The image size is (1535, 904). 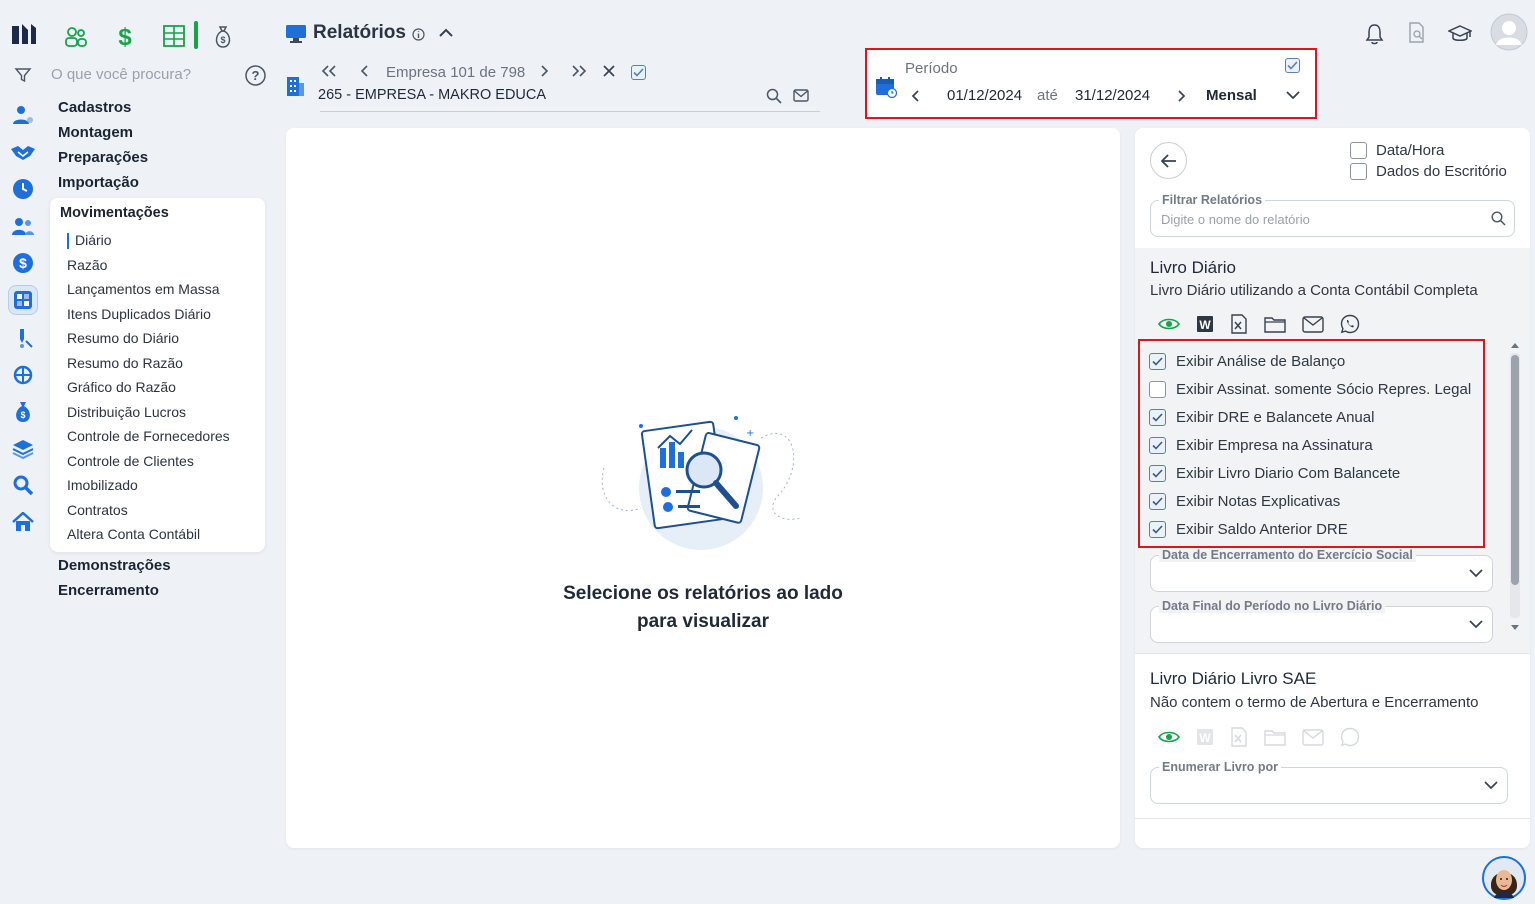 I want to click on filter-input: Digite o nome do relatório, so click(x=1235, y=219).